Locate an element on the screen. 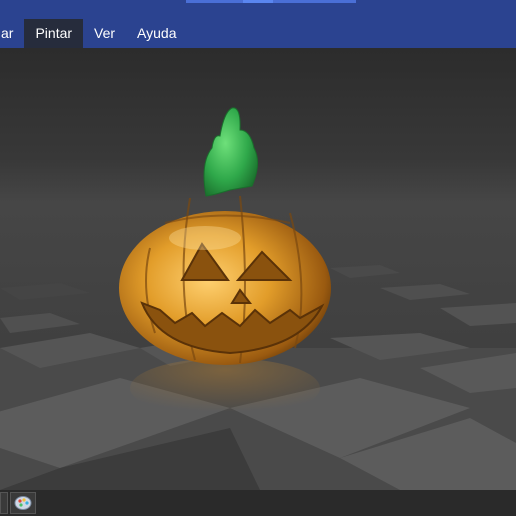 Image resolution: width=516 pixels, height=516 pixels. menu-bar: ar Pintar Ver Ayuda is located at coordinates (94, 33).